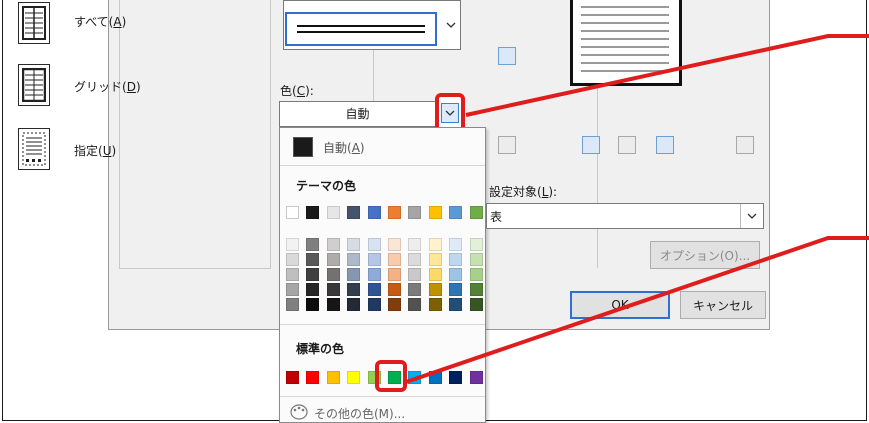 The height and width of the screenshot is (423, 869). Describe the element at coordinates (667, 75) in the screenshot. I see `annotation-arrow-top` at that location.